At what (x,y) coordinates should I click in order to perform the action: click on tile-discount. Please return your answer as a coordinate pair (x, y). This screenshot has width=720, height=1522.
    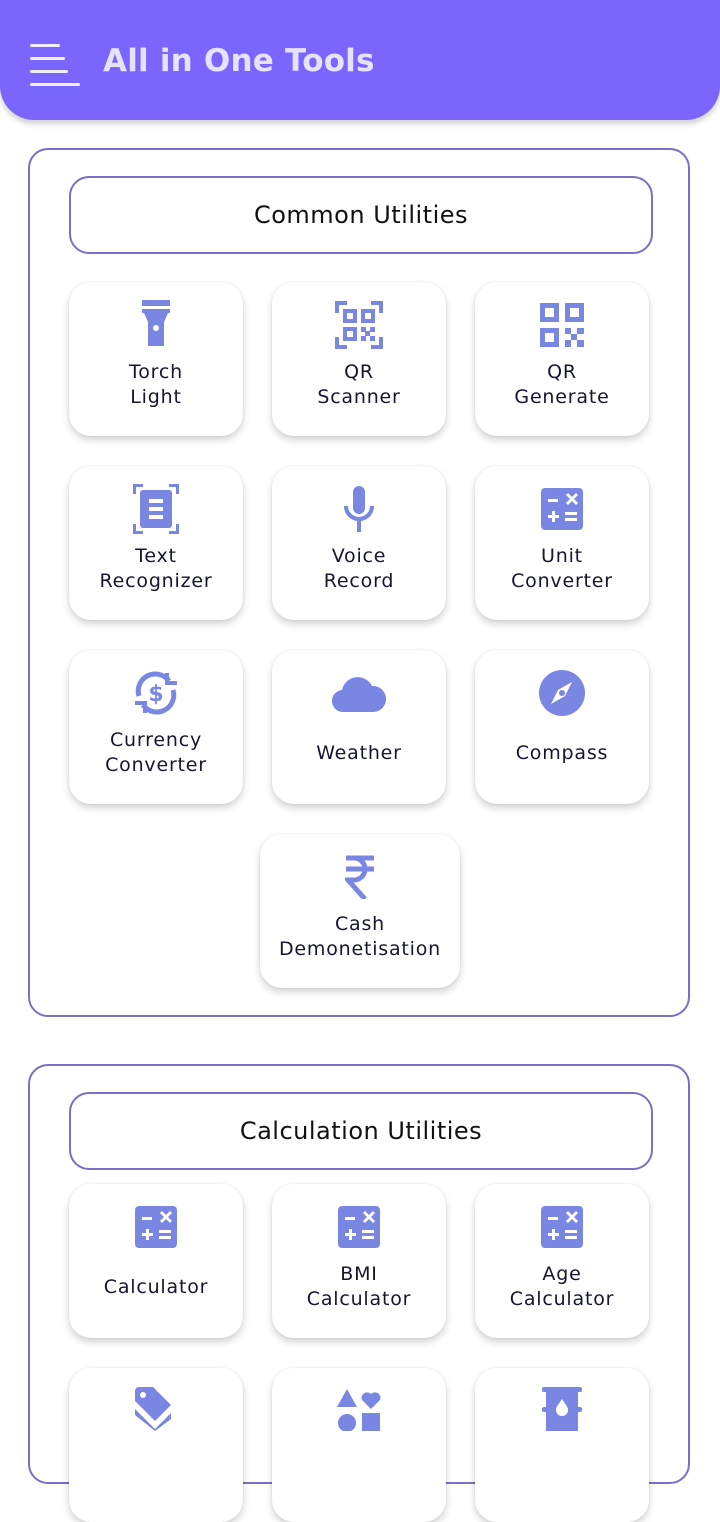
    Looking at the image, I should click on (156, 1445).